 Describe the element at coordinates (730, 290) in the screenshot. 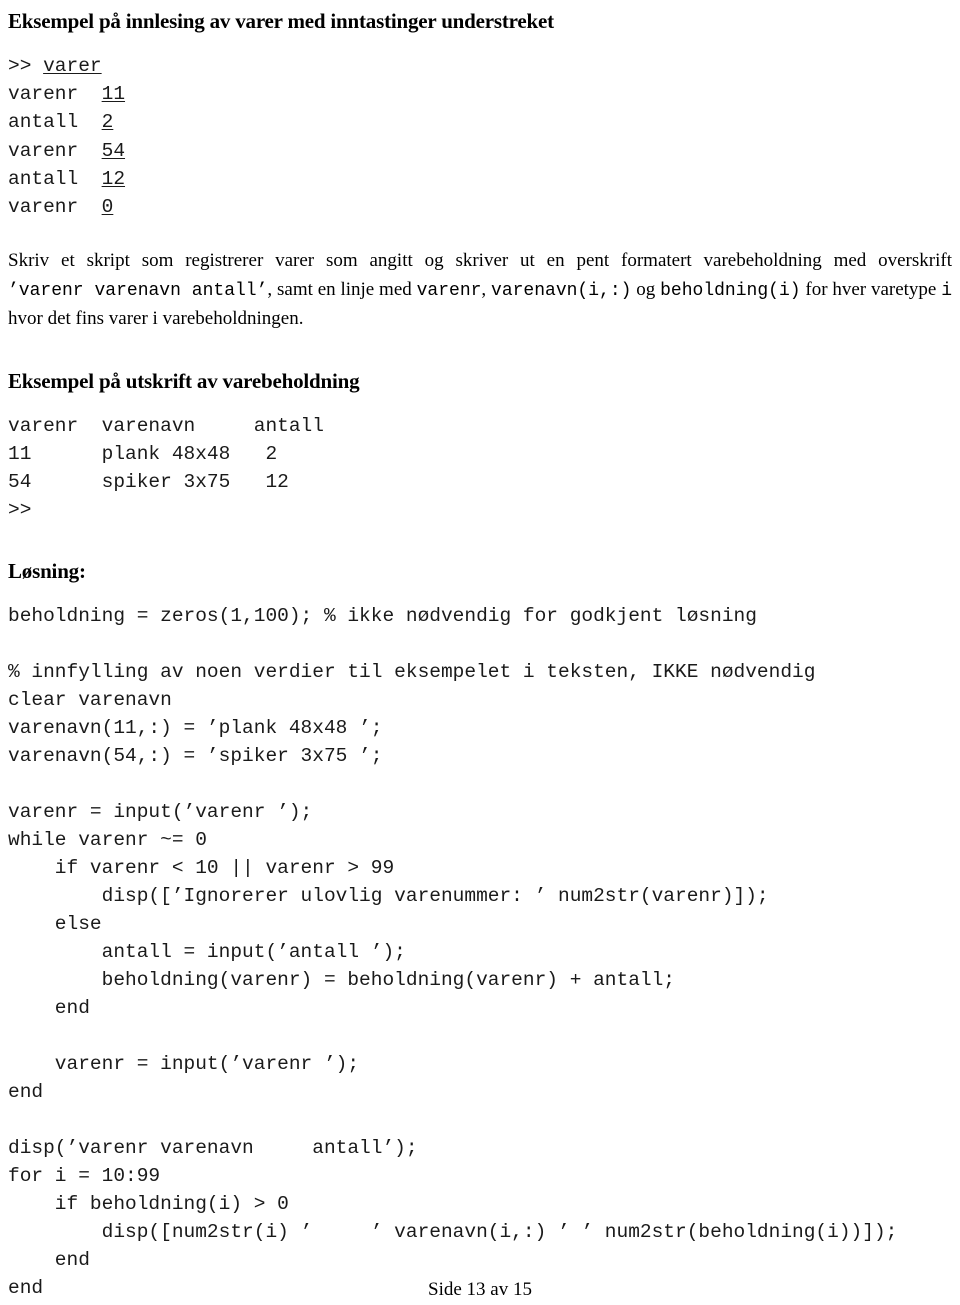

I see `task-code-beholdning: beholdning(i)` at that location.